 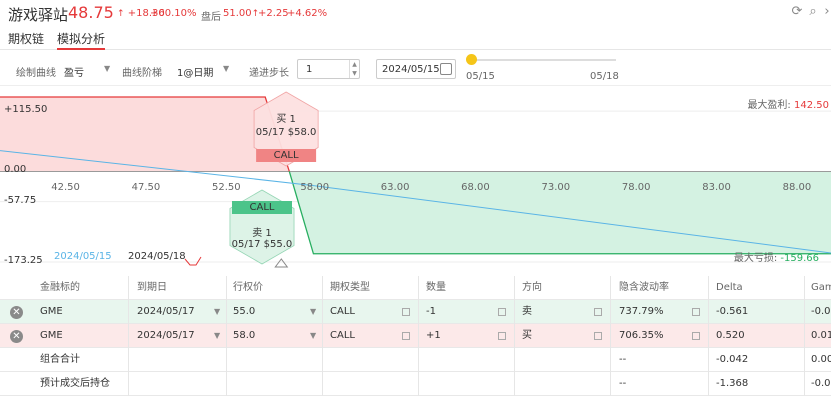 What do you see at coordinates (81, 40) in the screenshot?
I see `tab-simulation: 模拟分析` at bounding box center [81, 40].